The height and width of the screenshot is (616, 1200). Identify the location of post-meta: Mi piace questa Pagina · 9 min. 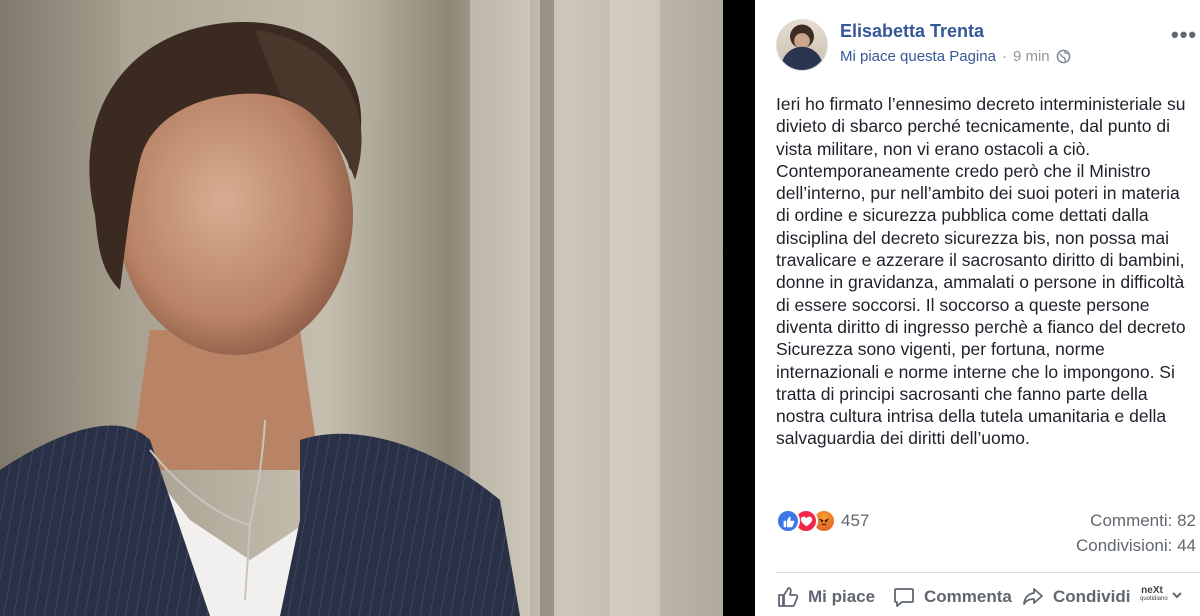
(955, 56).